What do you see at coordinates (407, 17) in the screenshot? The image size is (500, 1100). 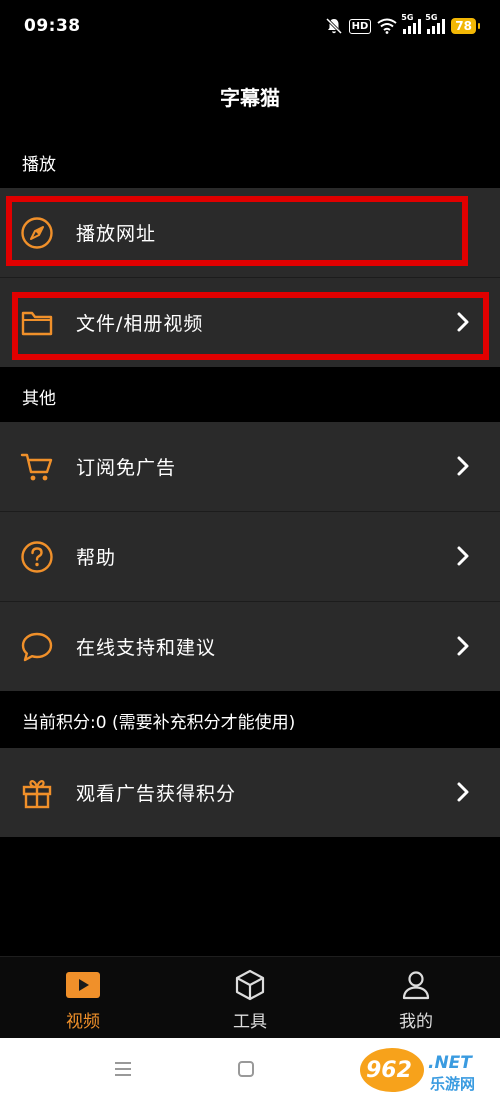 I see `signal-tag-1: 5G` at bounding box center [407, 17].